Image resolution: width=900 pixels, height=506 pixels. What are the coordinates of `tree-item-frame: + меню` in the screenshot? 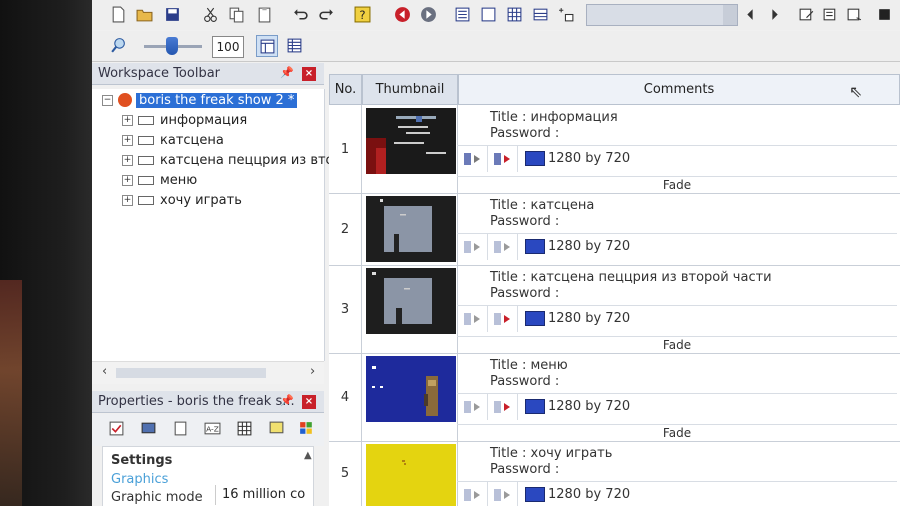 It's located at (159, 180).